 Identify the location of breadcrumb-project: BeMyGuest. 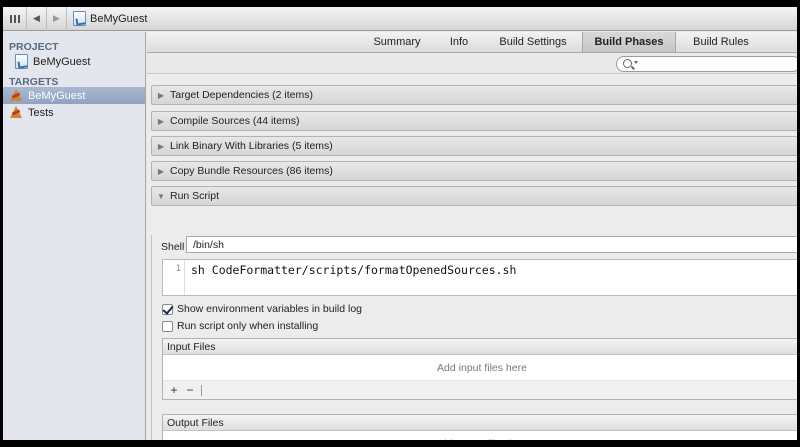
(119, 18).